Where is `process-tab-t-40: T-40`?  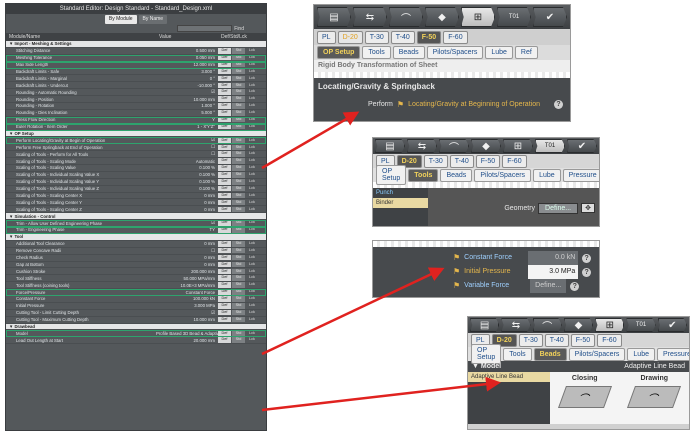 process-tab-t-40: T-40 is located at coordinates (461, 161).